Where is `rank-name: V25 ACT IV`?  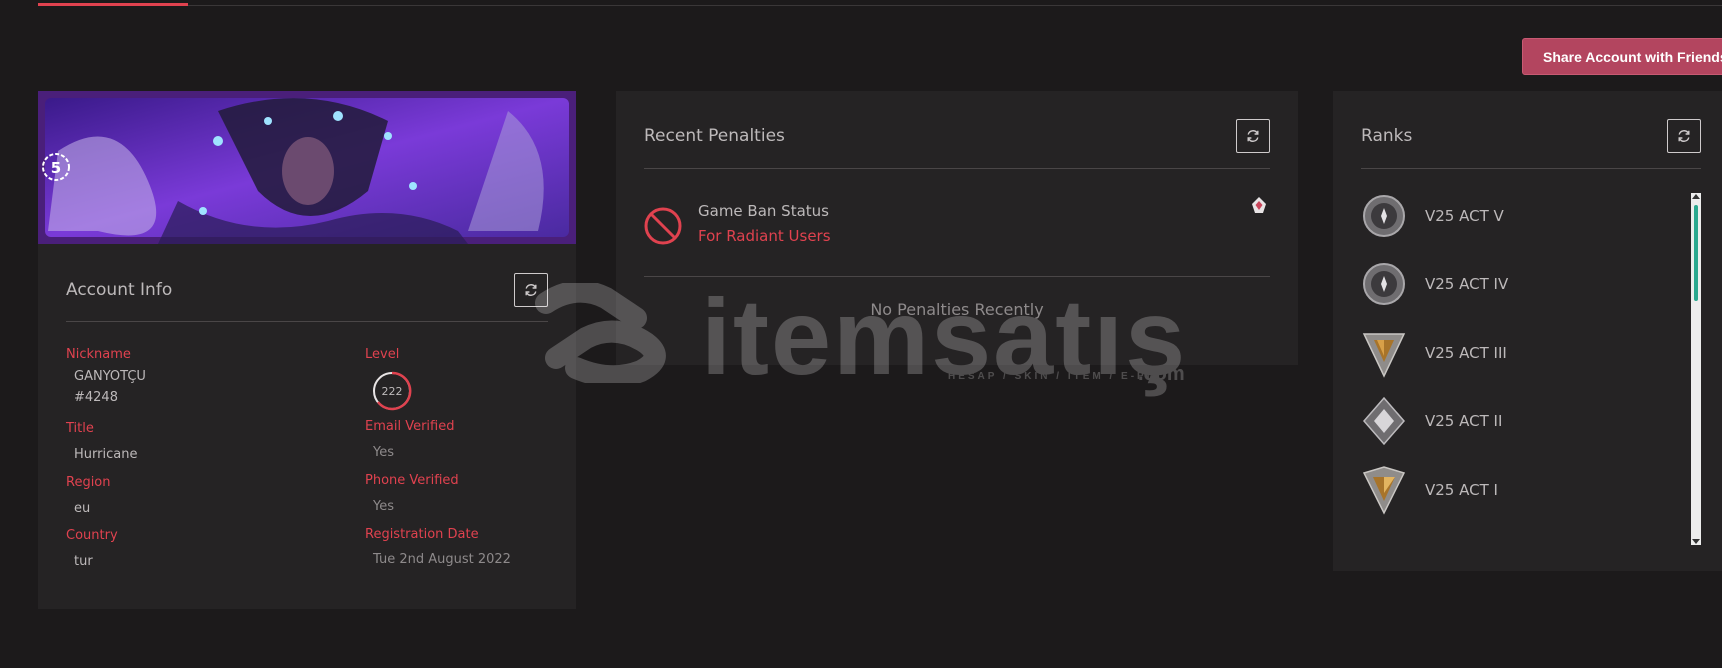
rank-name: V25 ACT IV is located at coordinates (1467, 284).